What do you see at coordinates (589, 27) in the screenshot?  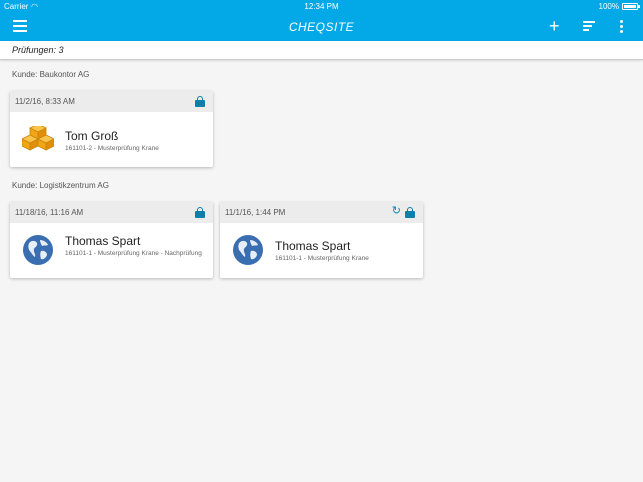 I see `sort-icon` at bounding box center [589, 27].